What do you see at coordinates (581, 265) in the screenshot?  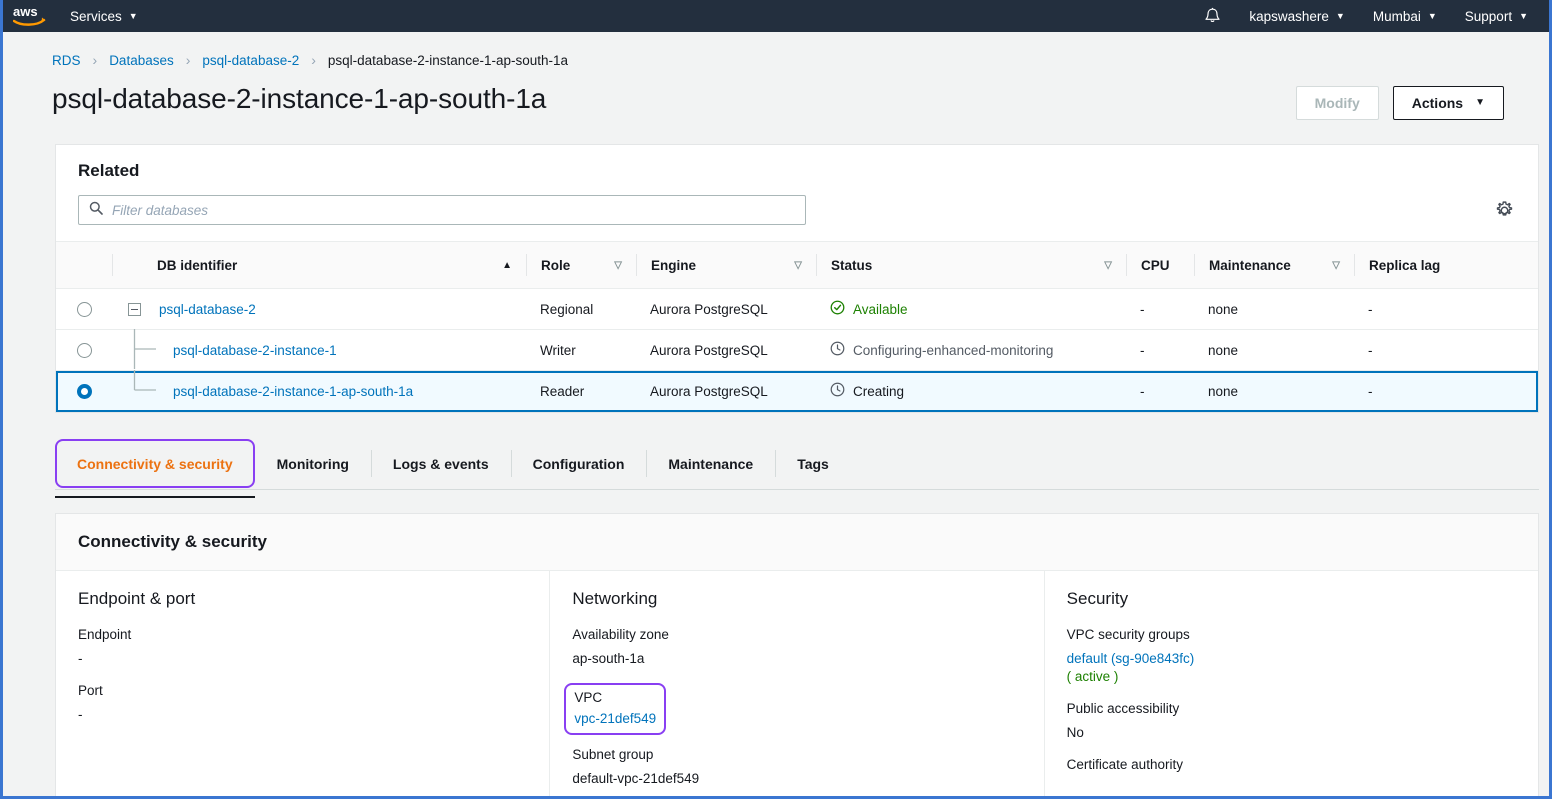 I see `th-role: Role ▽` at bounding box center [581, 265].